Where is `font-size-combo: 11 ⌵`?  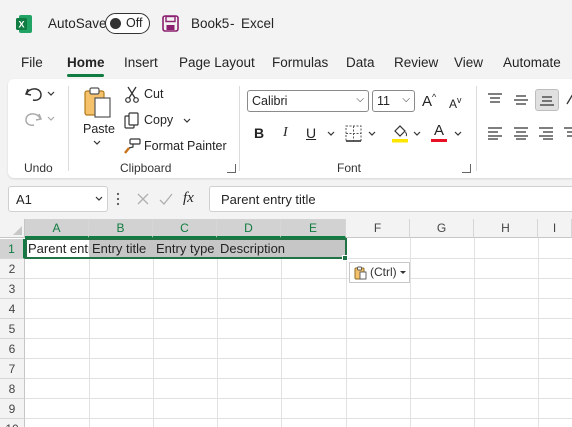
font-size-combo: 11 ⌵ is located at coordinates (393, 101).